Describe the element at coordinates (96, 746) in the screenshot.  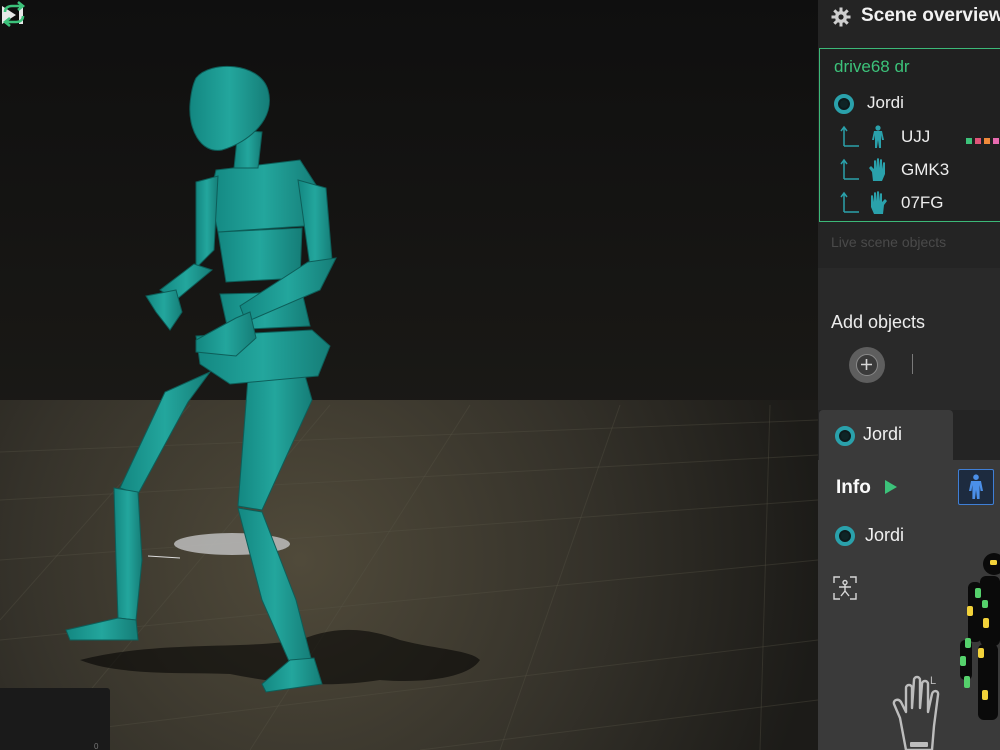
I see `frame-label: 0` at that location.